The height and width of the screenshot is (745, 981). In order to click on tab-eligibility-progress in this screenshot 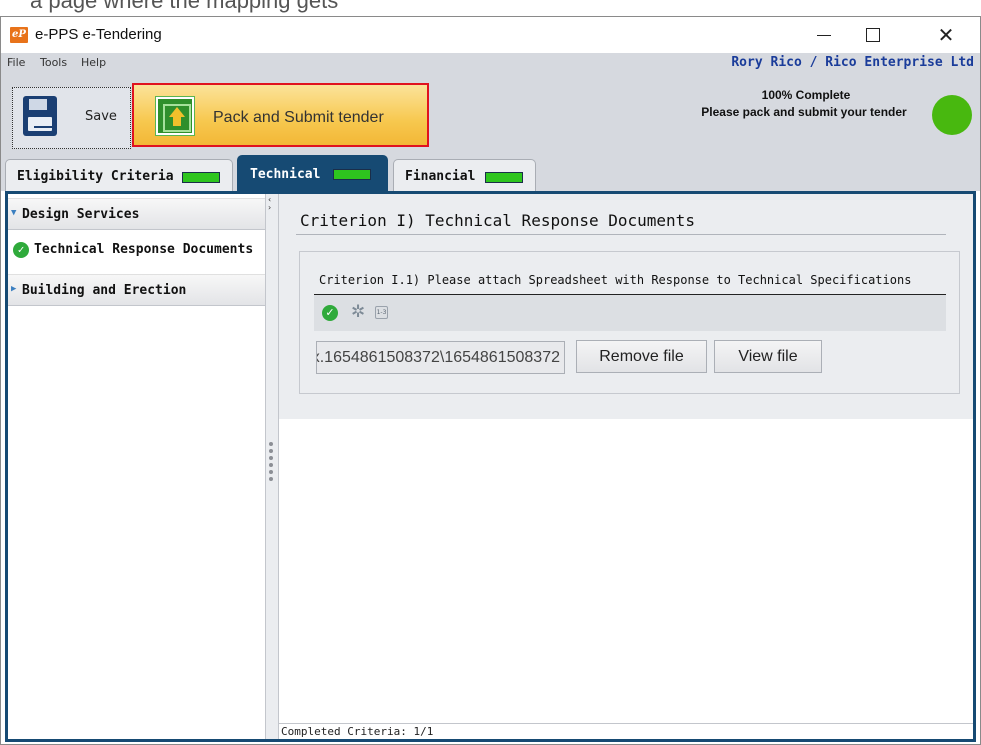, I will do `click(201, 177)`.